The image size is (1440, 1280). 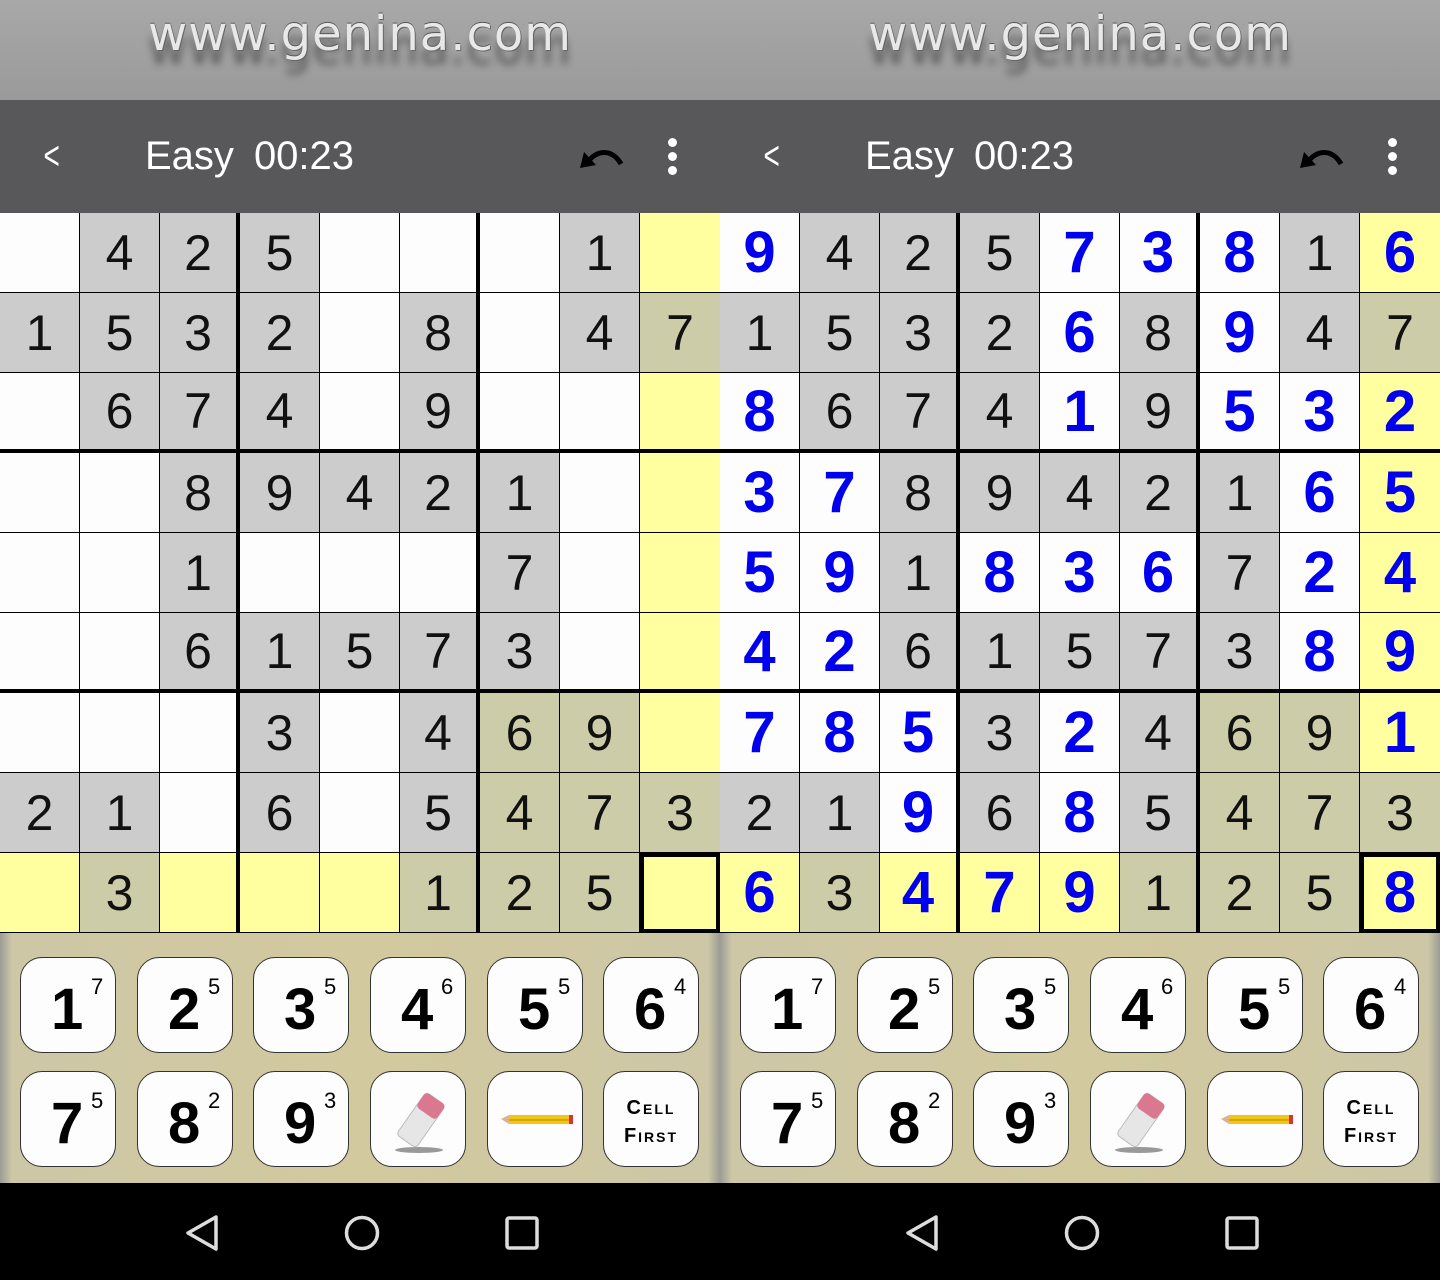 I want to click on sudoku-cell-r8c4: 6, so click(x=280, y=813).